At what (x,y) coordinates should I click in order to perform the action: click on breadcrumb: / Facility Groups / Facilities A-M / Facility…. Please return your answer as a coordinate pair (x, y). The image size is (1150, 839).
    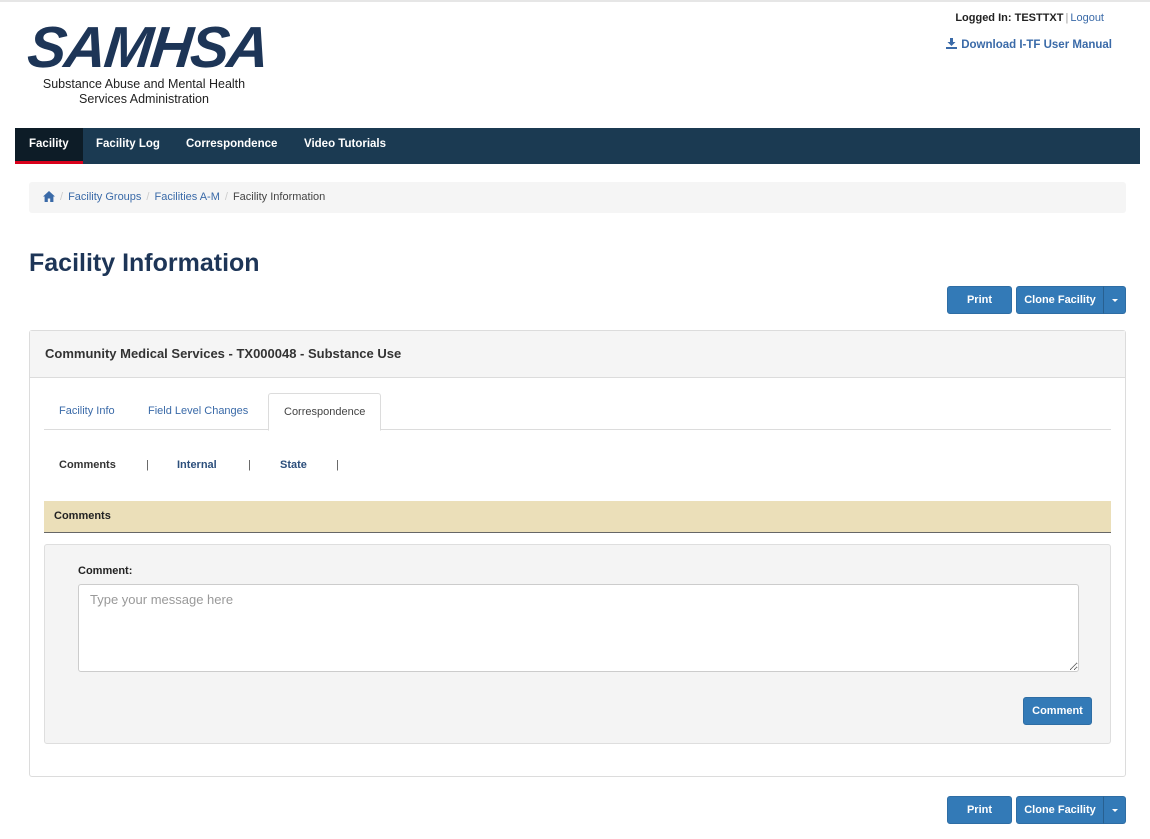
    Looking at the image, I should click on (577, 197).